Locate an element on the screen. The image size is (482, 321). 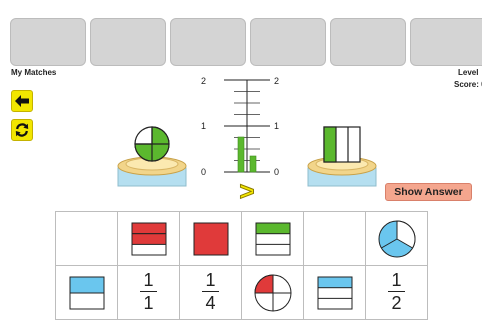
card: 12 is located at coordinates (396, 292).